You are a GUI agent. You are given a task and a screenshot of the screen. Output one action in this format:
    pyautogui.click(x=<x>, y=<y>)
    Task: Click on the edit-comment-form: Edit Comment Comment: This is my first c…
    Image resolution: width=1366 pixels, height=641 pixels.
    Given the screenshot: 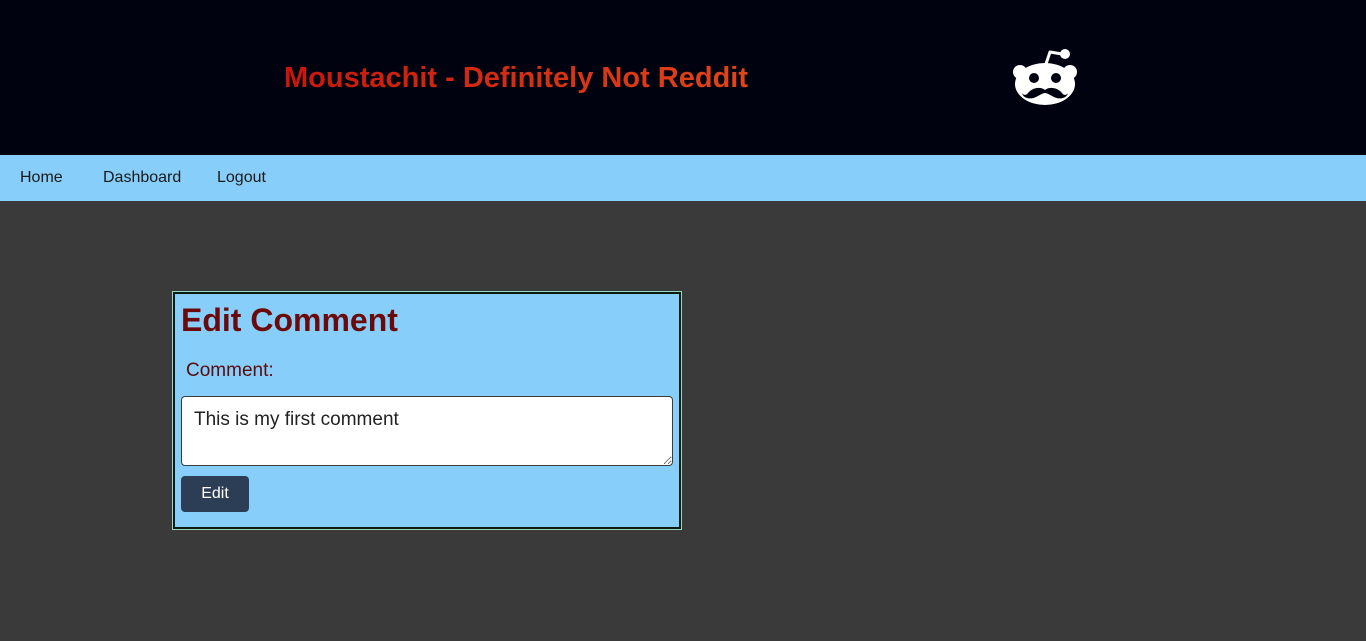 What is the action you would take?
    pyautogui.click(x=427, y=410)
    